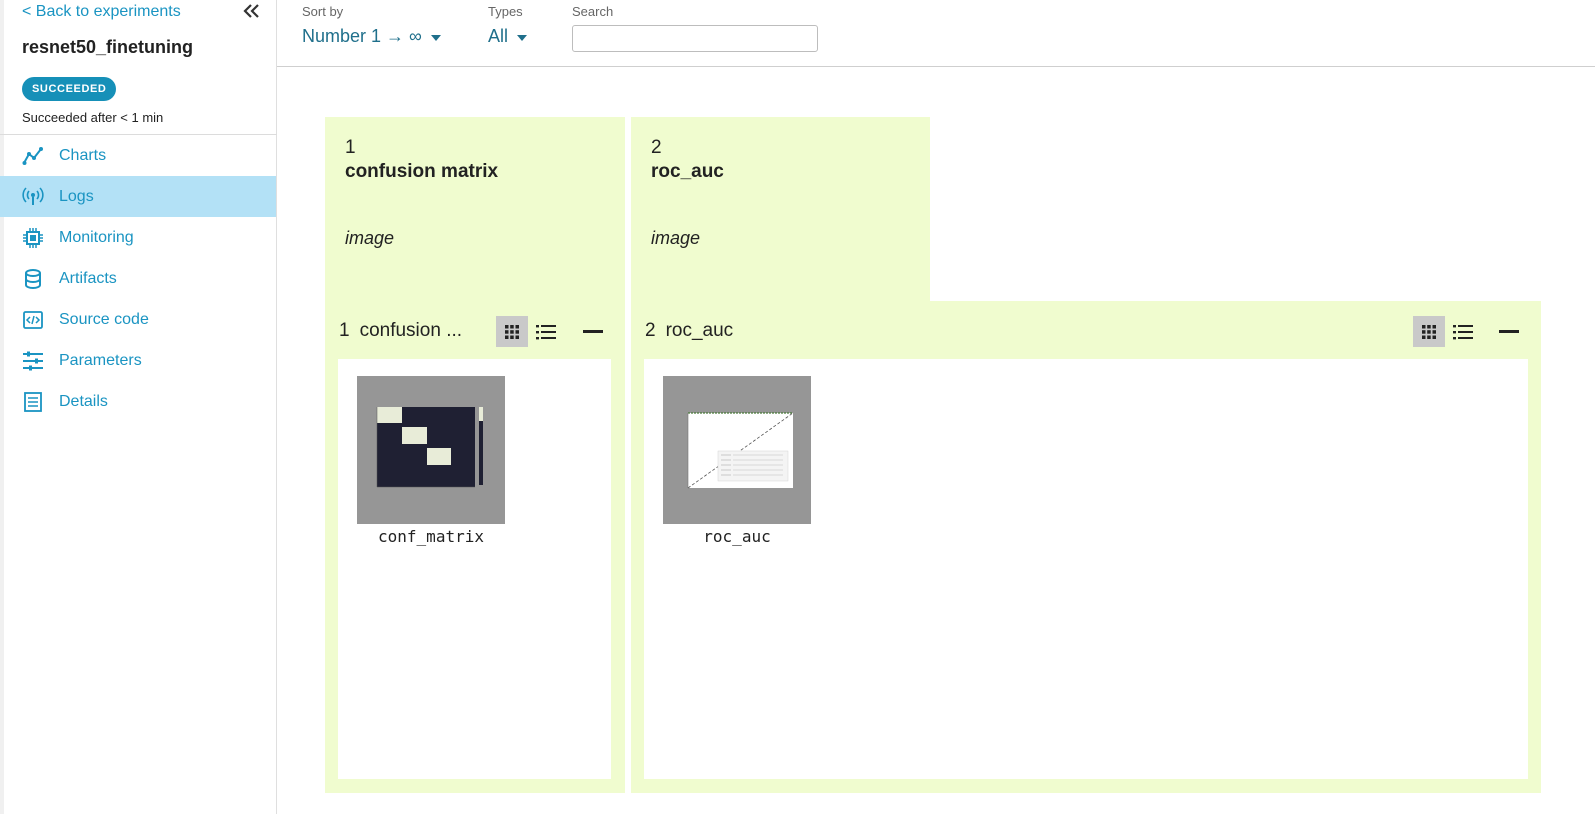 The image size is (1595, 814). Describe the element at coordinates (475, 209) in the screenshot. I see `channel-card-confusion-matrix: 1 confusion matrix image` at that location.